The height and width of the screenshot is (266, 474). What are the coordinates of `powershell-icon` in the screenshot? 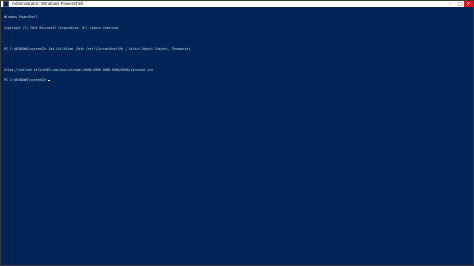 It's located at (6, 4).